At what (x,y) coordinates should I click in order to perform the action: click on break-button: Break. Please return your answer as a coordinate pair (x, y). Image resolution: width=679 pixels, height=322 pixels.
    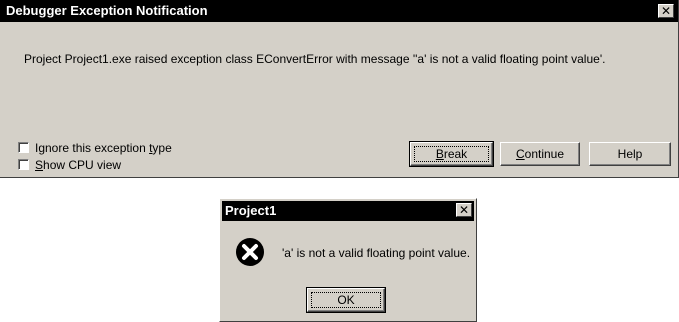
    Looking at the image, I should click on (451, 154).